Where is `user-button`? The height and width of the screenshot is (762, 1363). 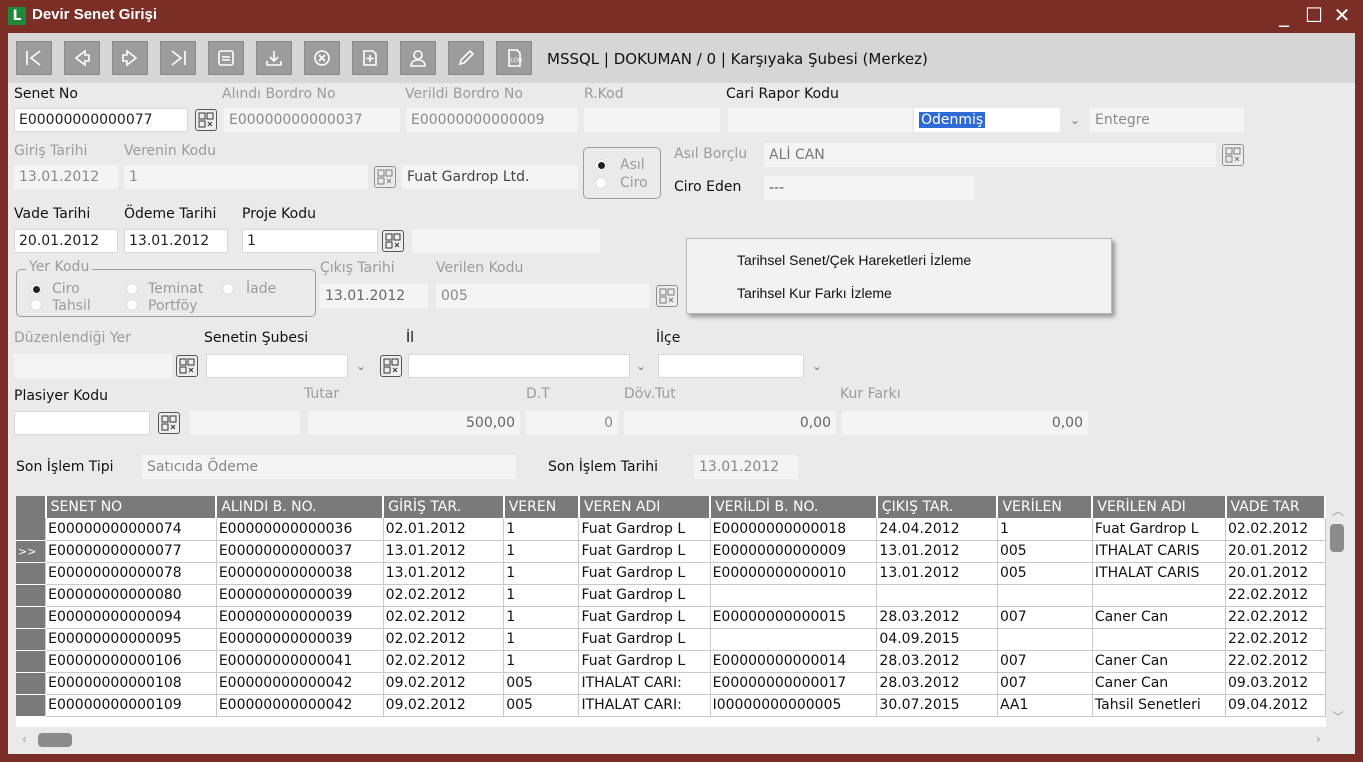 user-button is located at coordinates (418, 58).